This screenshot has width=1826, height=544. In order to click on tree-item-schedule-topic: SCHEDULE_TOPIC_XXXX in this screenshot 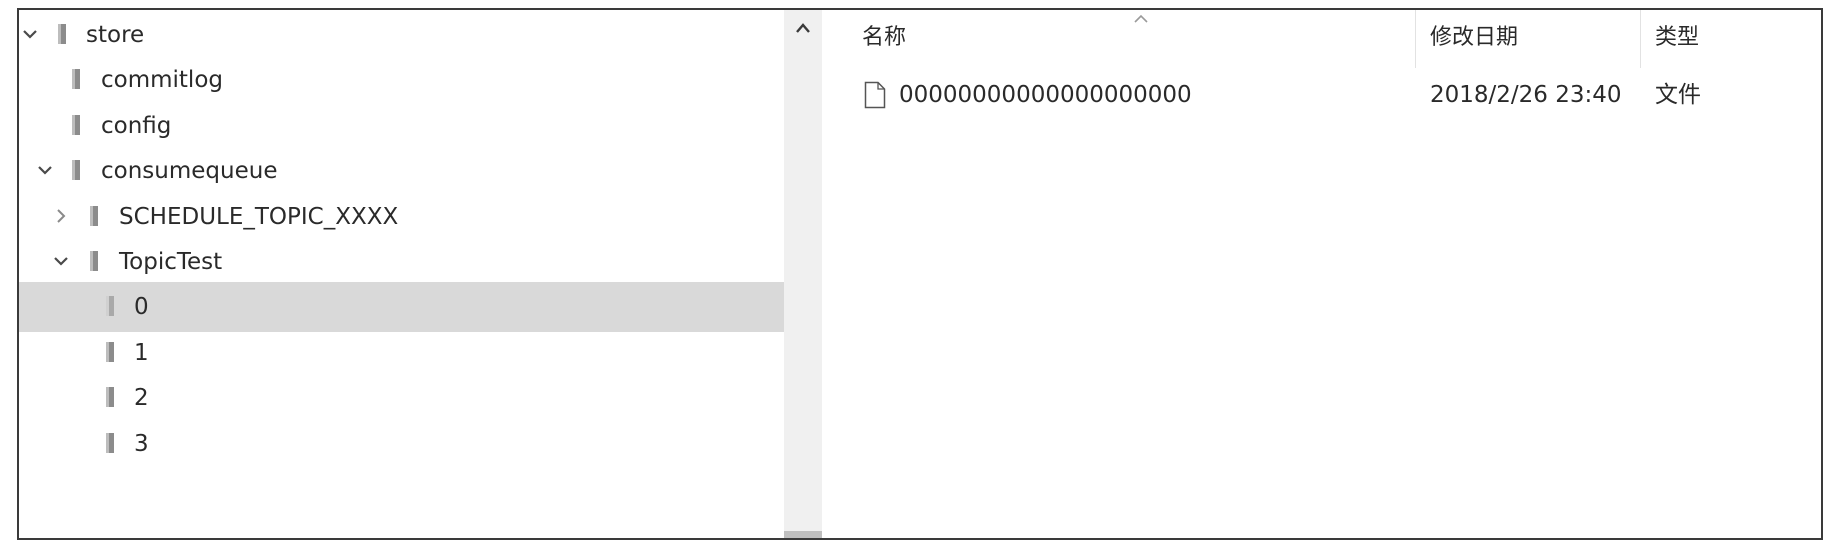, I will do `click(401, 217)`.